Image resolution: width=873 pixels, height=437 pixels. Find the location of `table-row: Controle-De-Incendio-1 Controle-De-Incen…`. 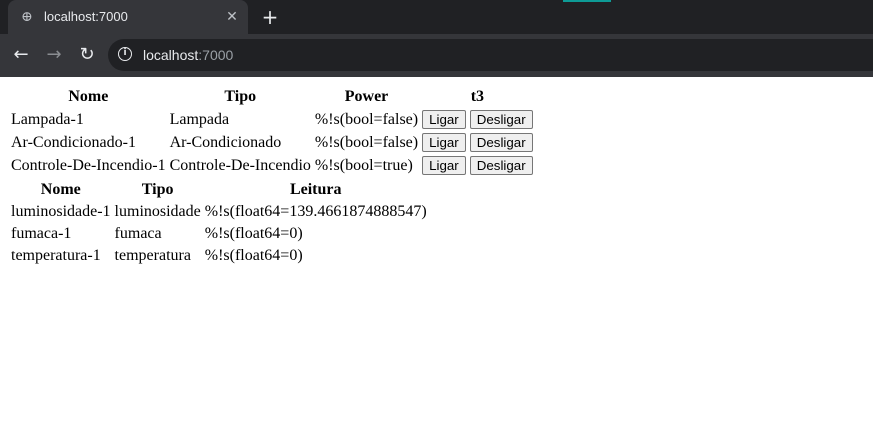

table-row: Controle-De-Incendio-1 Controle-De-Incen… is located at coordinates (272, 165).